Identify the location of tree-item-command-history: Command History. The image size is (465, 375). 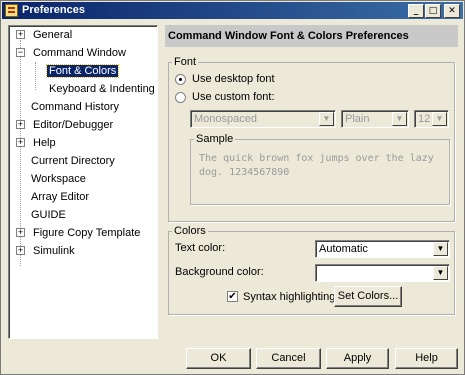
(75, 107).